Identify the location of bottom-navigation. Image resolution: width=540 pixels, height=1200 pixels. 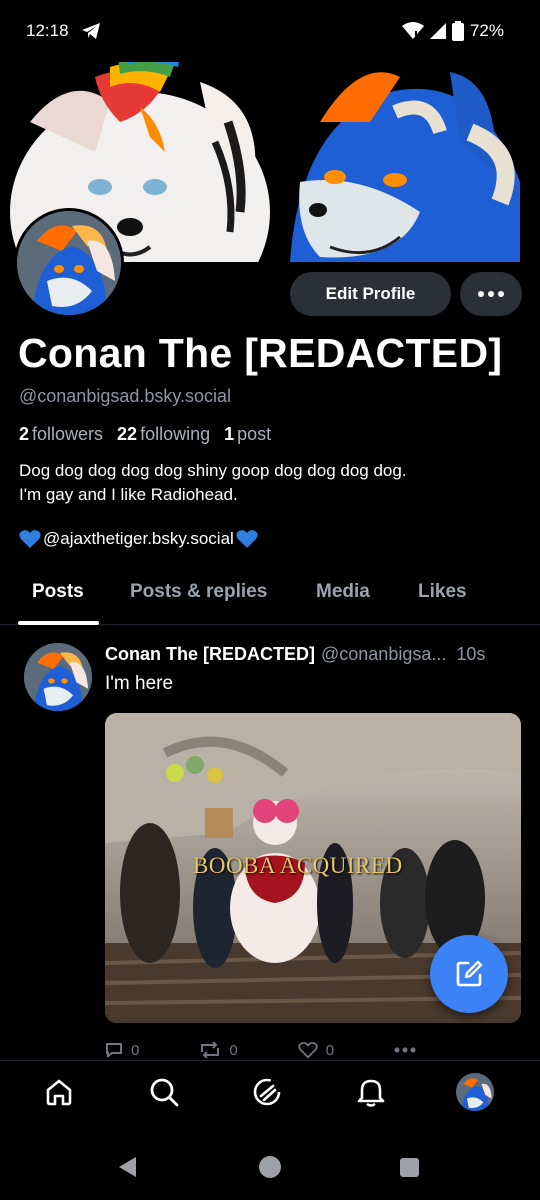
(270, 1091).